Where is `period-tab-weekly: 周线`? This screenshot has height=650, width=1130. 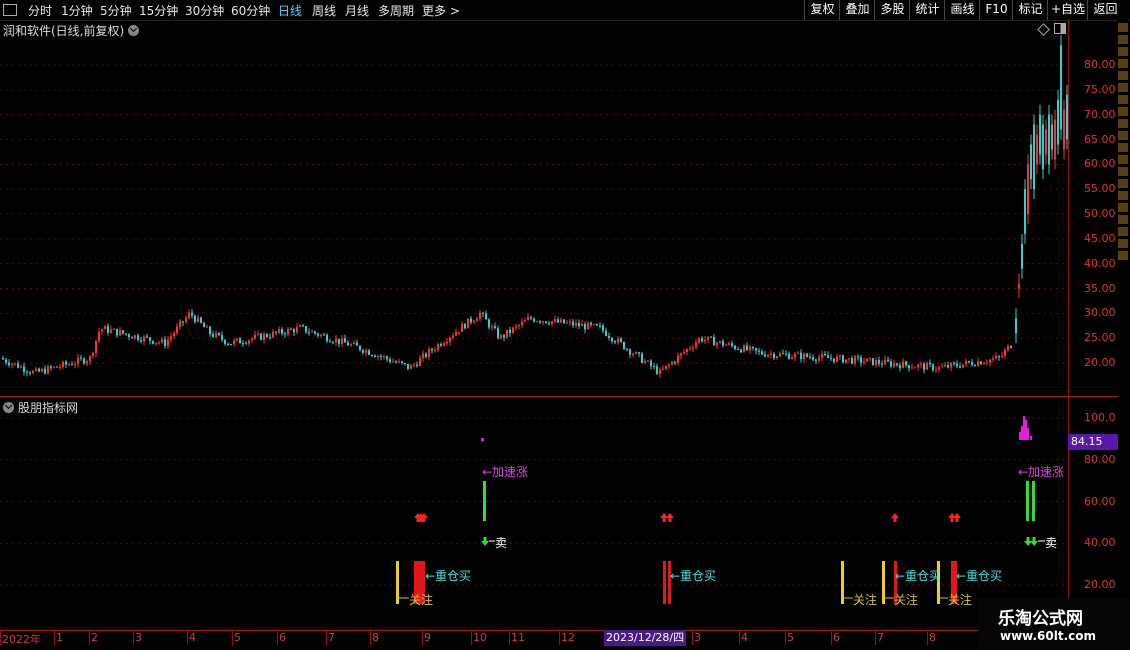 period-tab-weekly: 周线 is located at coordinates (324, 10).